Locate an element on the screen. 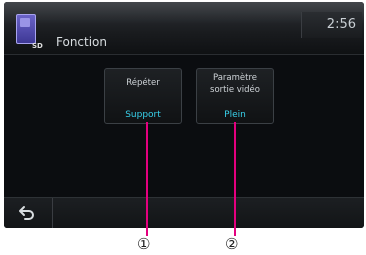  callout-number-1: ① is located at coordinates (144, 244).